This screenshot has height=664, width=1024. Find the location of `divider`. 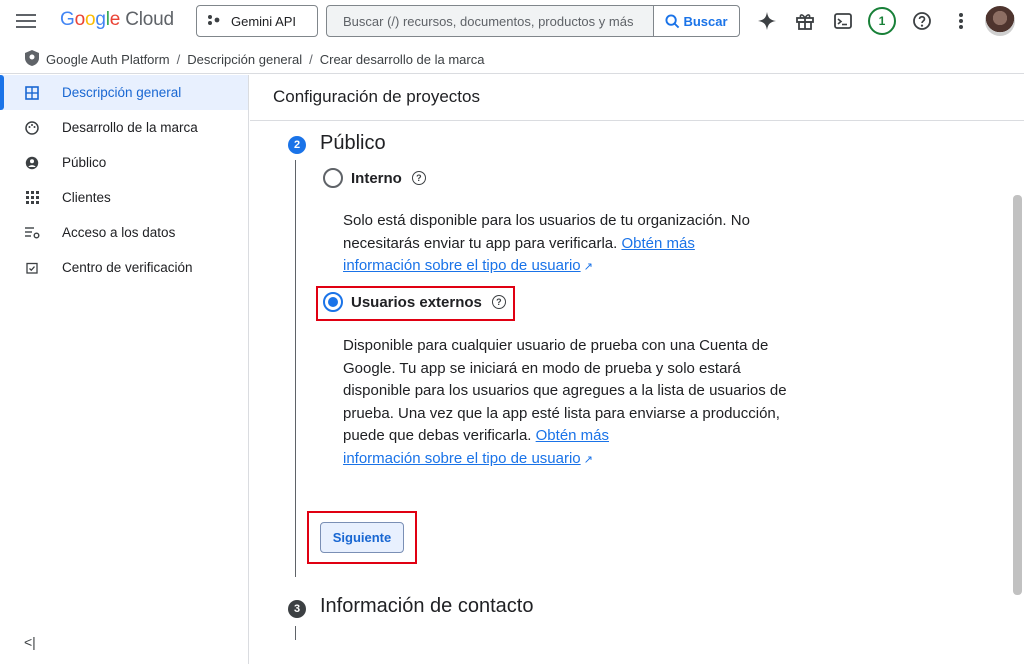

divider is located at coordinates (637, 120).